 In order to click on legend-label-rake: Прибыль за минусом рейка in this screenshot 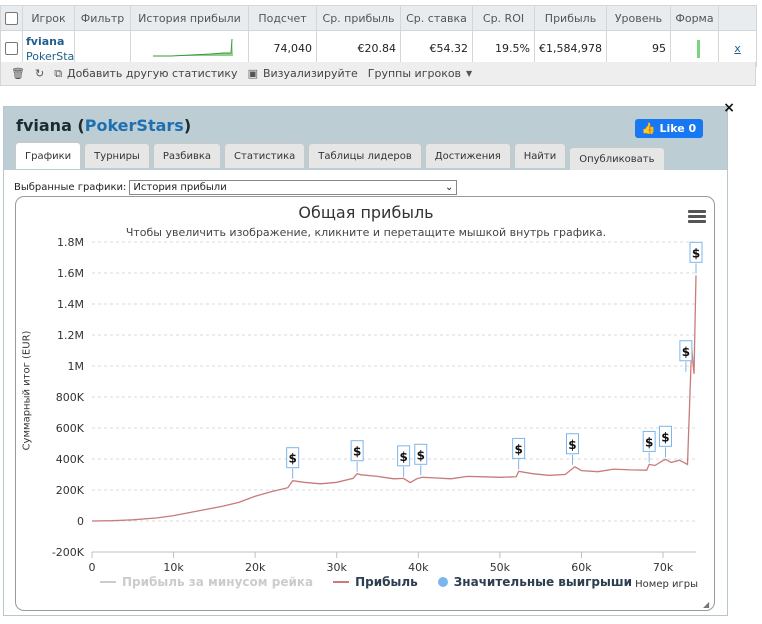, I will do `click(217, 582)`.